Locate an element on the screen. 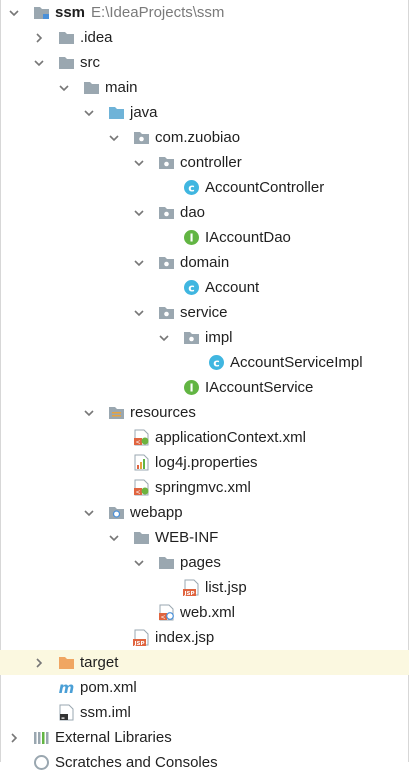 The image size is (409, 775). node-label: External Libraries is located at coordinates (113, 737).